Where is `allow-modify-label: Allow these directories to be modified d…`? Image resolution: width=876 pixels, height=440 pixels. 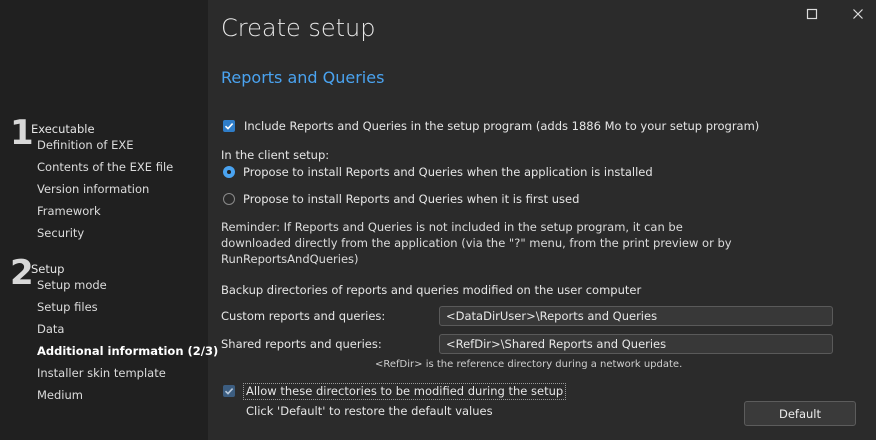 allow-modify-label: Allow these directories to be modified d… is located at coordinates (405, 391).